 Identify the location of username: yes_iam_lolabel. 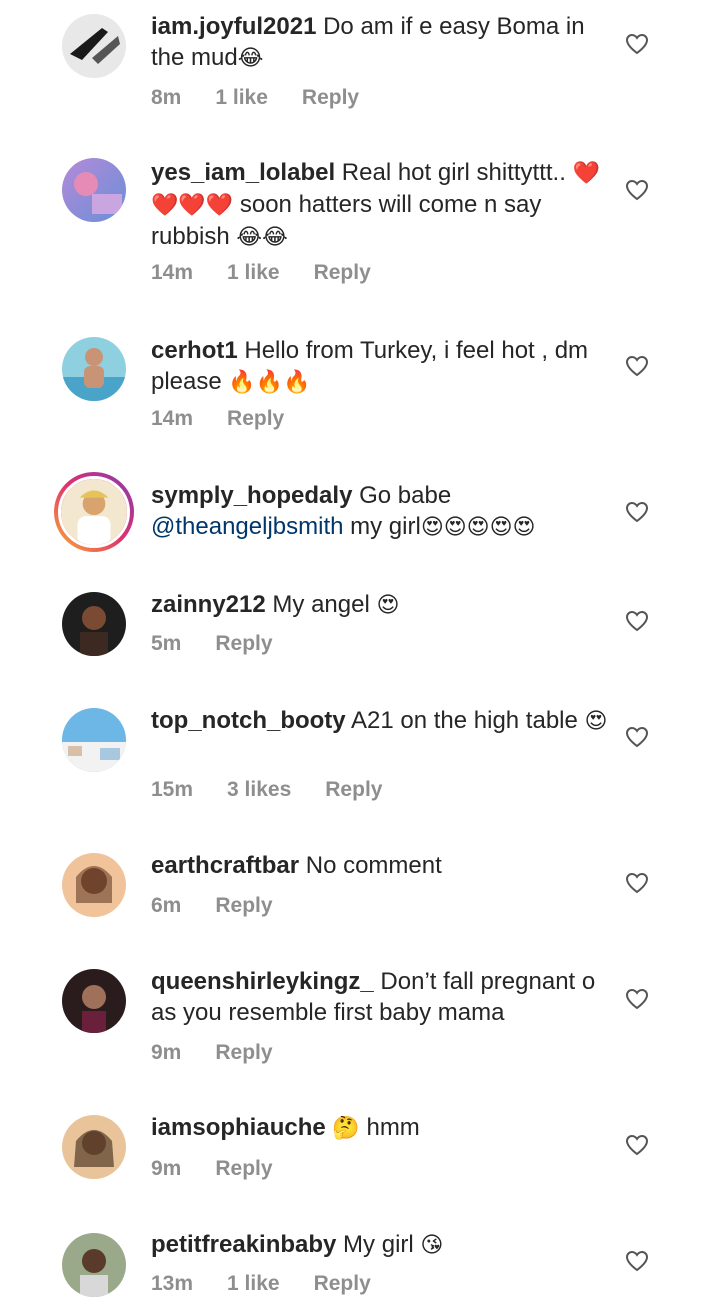
(243, 172).